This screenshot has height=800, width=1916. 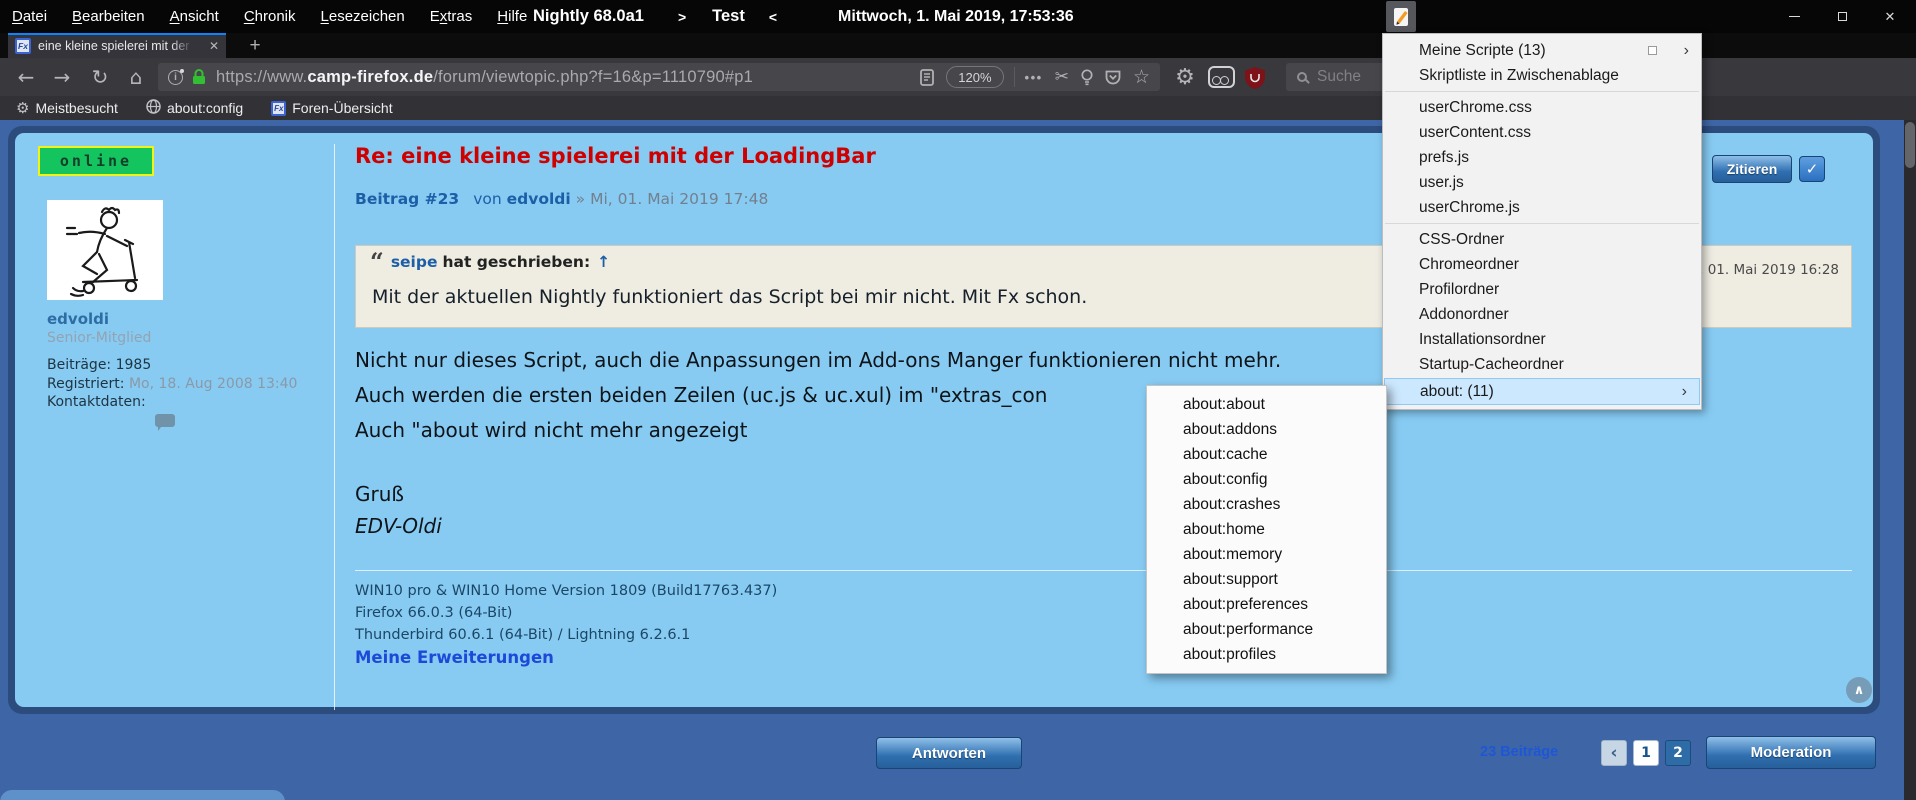 What do you see at coordinates (1614, 753) in the screenshot?
I see `pagination-prev-button: ‹` at bounding box center [1614, 753].